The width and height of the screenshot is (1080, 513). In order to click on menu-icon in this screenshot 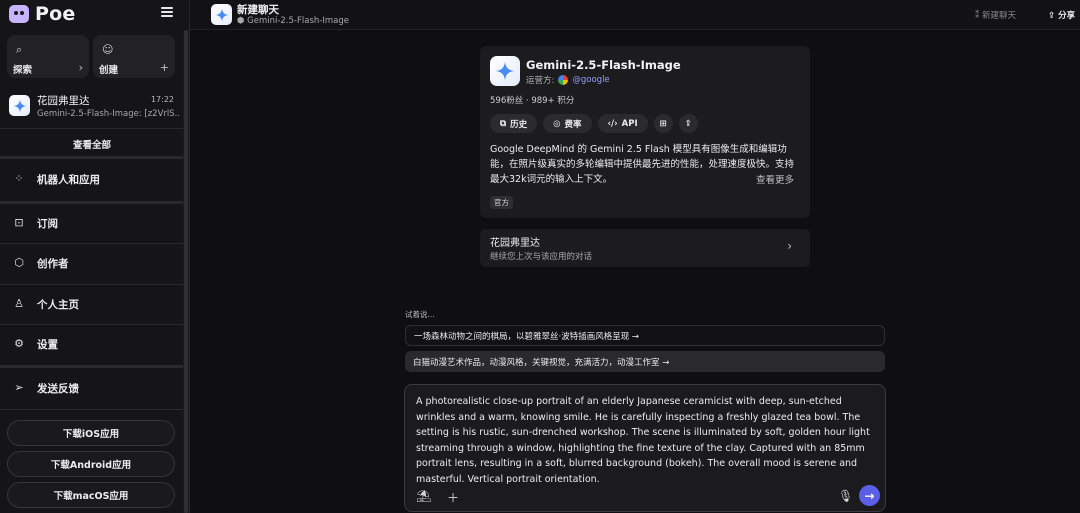, I will do `click(167, 12)`.